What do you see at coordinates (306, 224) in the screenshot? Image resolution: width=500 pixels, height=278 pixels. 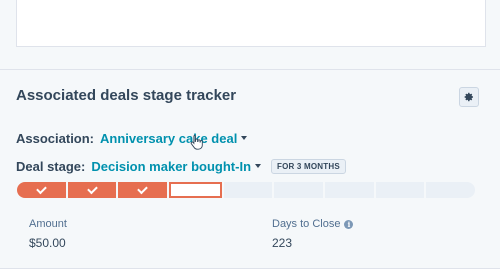 I see `days-to-close-label: Days to Close` at bounding box center [306, 224].